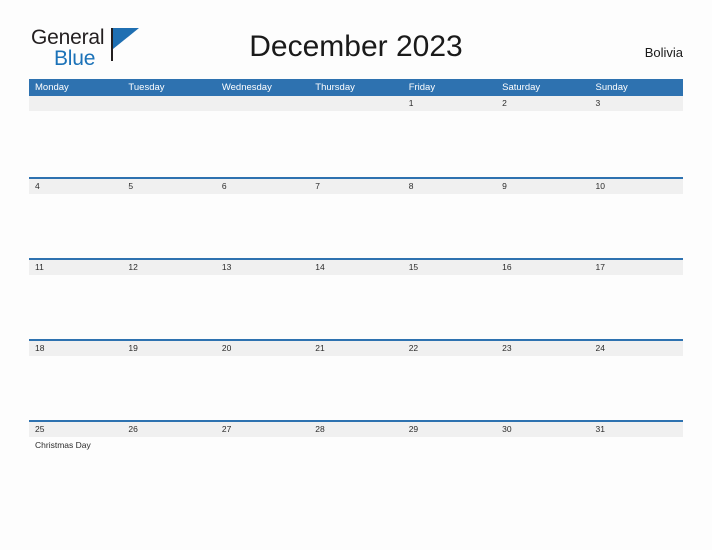  Describe the element at coordinates (169, 299) in the screenshot. I see `calendar-day-cell: 12` at that location.